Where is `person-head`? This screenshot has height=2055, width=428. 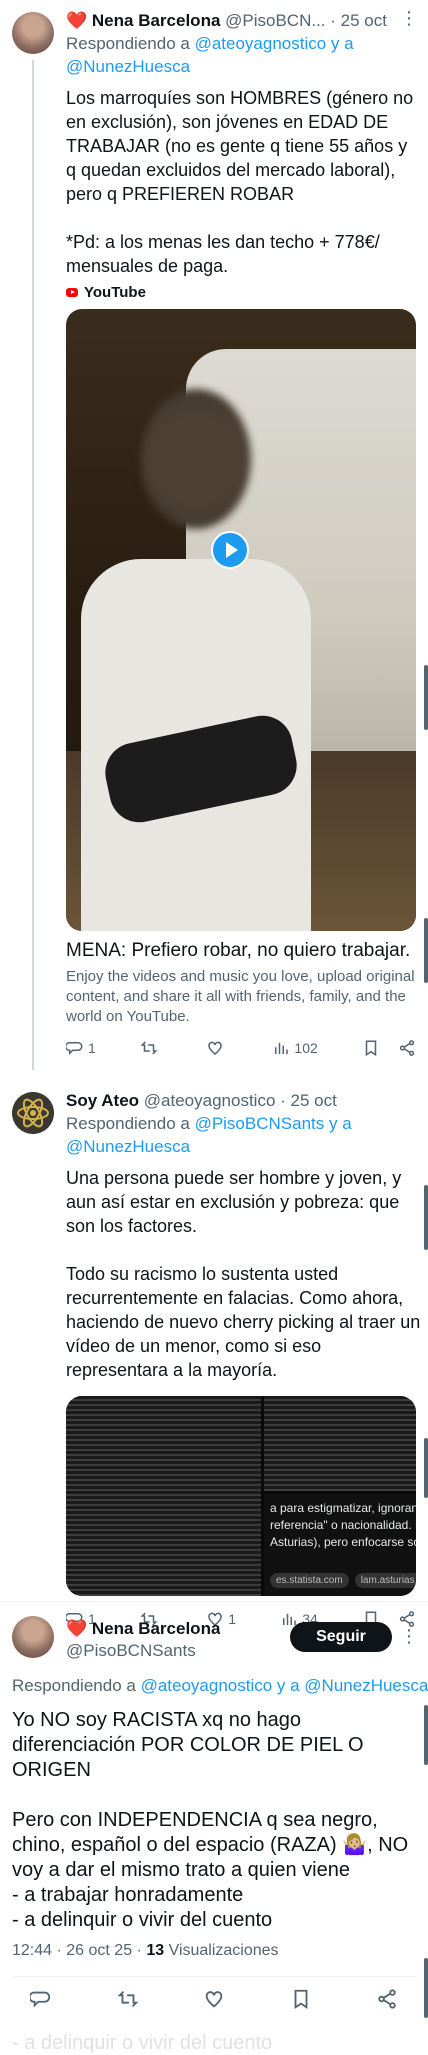 person-head is located at coordinates (196, 459).